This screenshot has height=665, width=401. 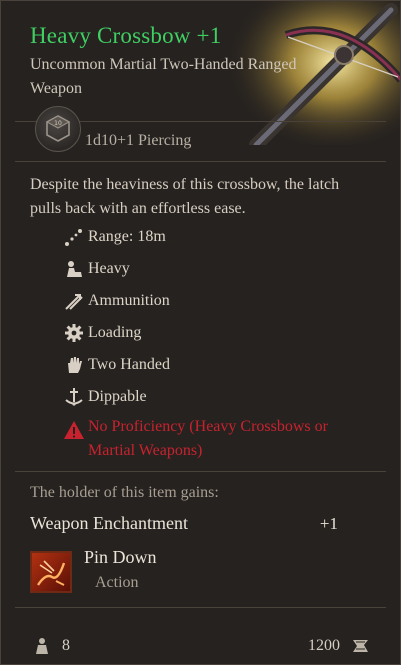 I want to click on item-price: 1200, so click(x=324, y=645).